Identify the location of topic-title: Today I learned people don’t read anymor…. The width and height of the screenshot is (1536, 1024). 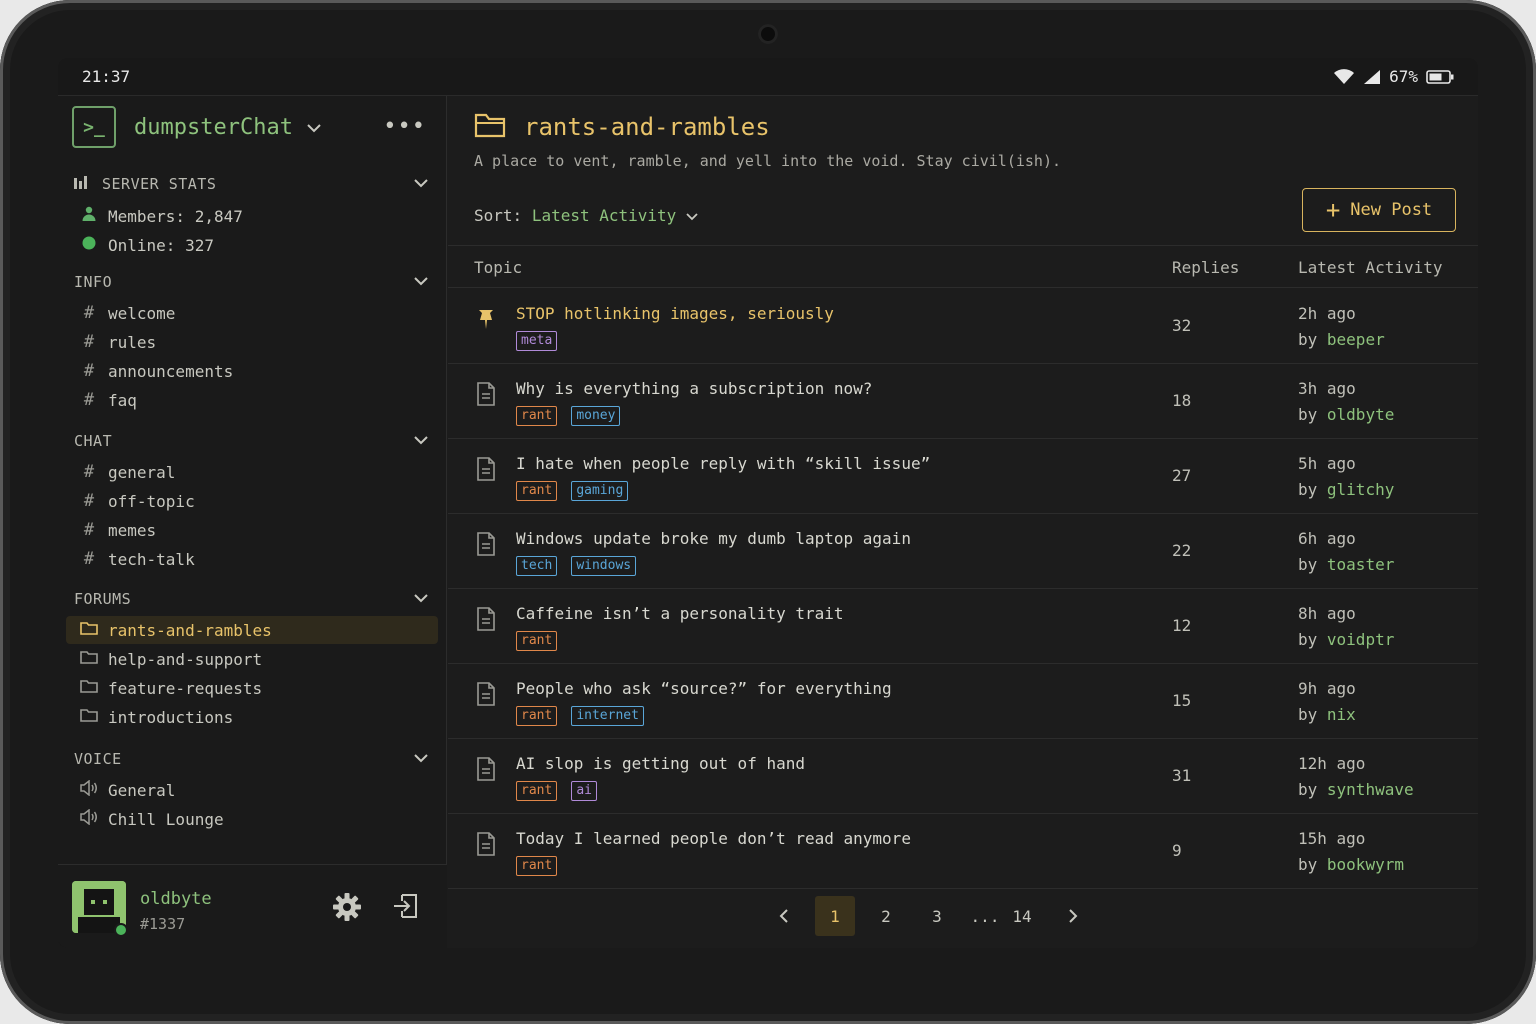
(713, 838).